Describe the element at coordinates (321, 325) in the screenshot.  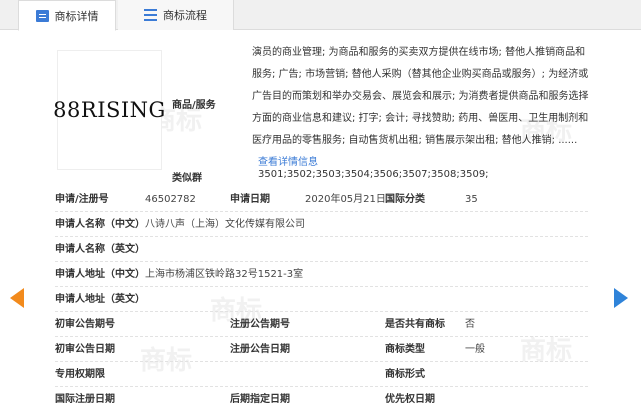
I see `info-row: 初审公告期号 注册公告期号 是否共有商标 否` at that location.